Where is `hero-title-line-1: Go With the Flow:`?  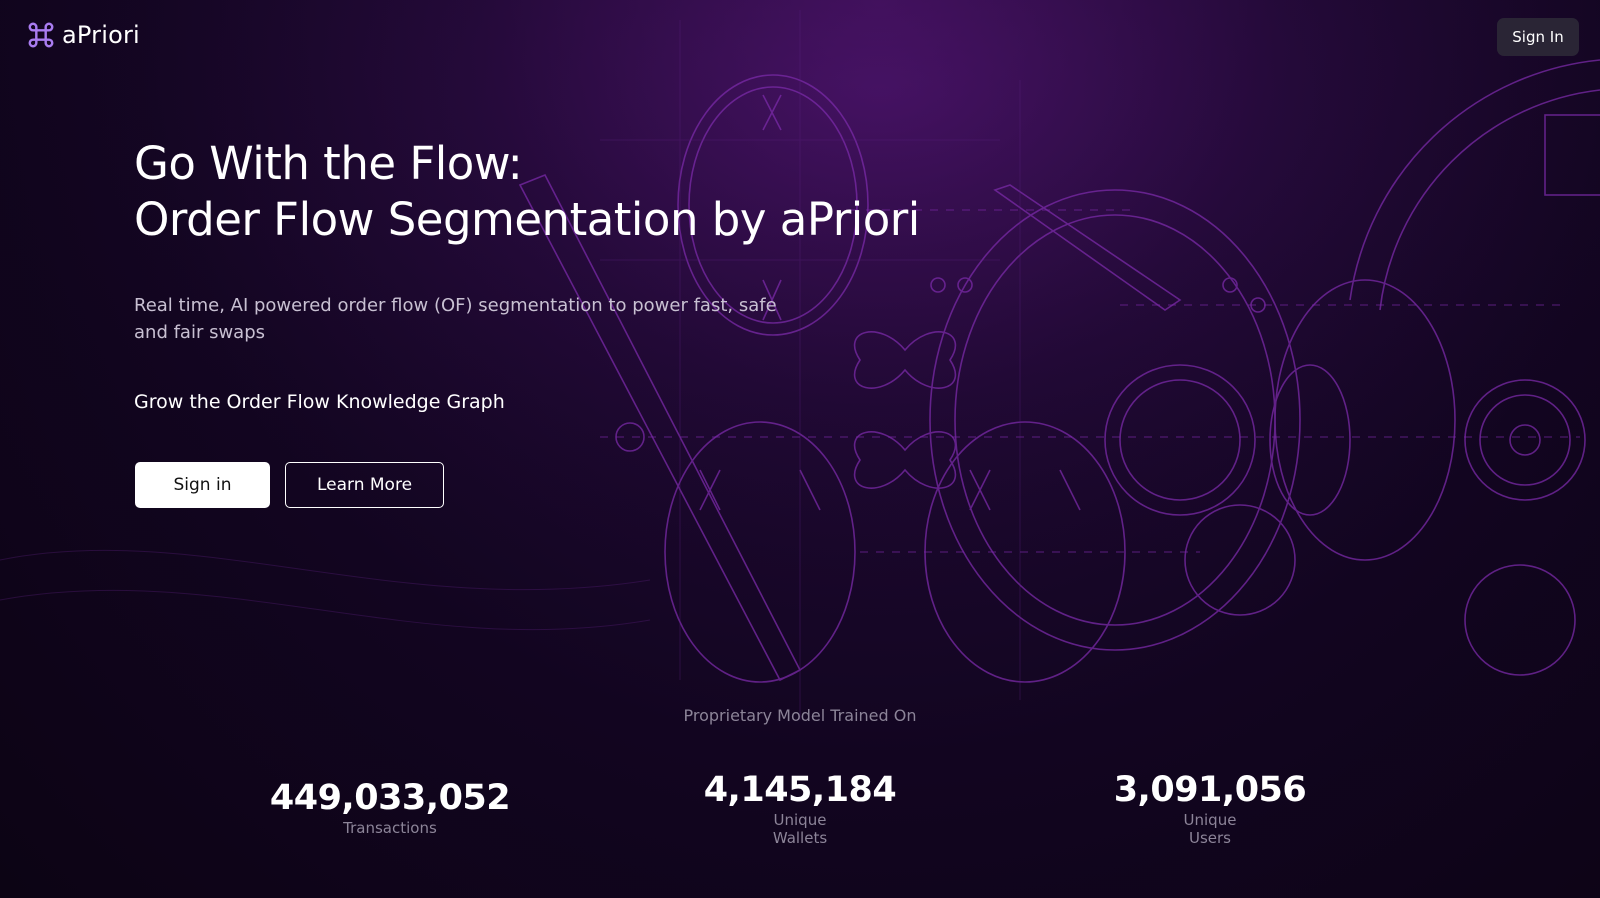
hero-title-line-1: Go With the Flow: is located at coordinates (328, 163).